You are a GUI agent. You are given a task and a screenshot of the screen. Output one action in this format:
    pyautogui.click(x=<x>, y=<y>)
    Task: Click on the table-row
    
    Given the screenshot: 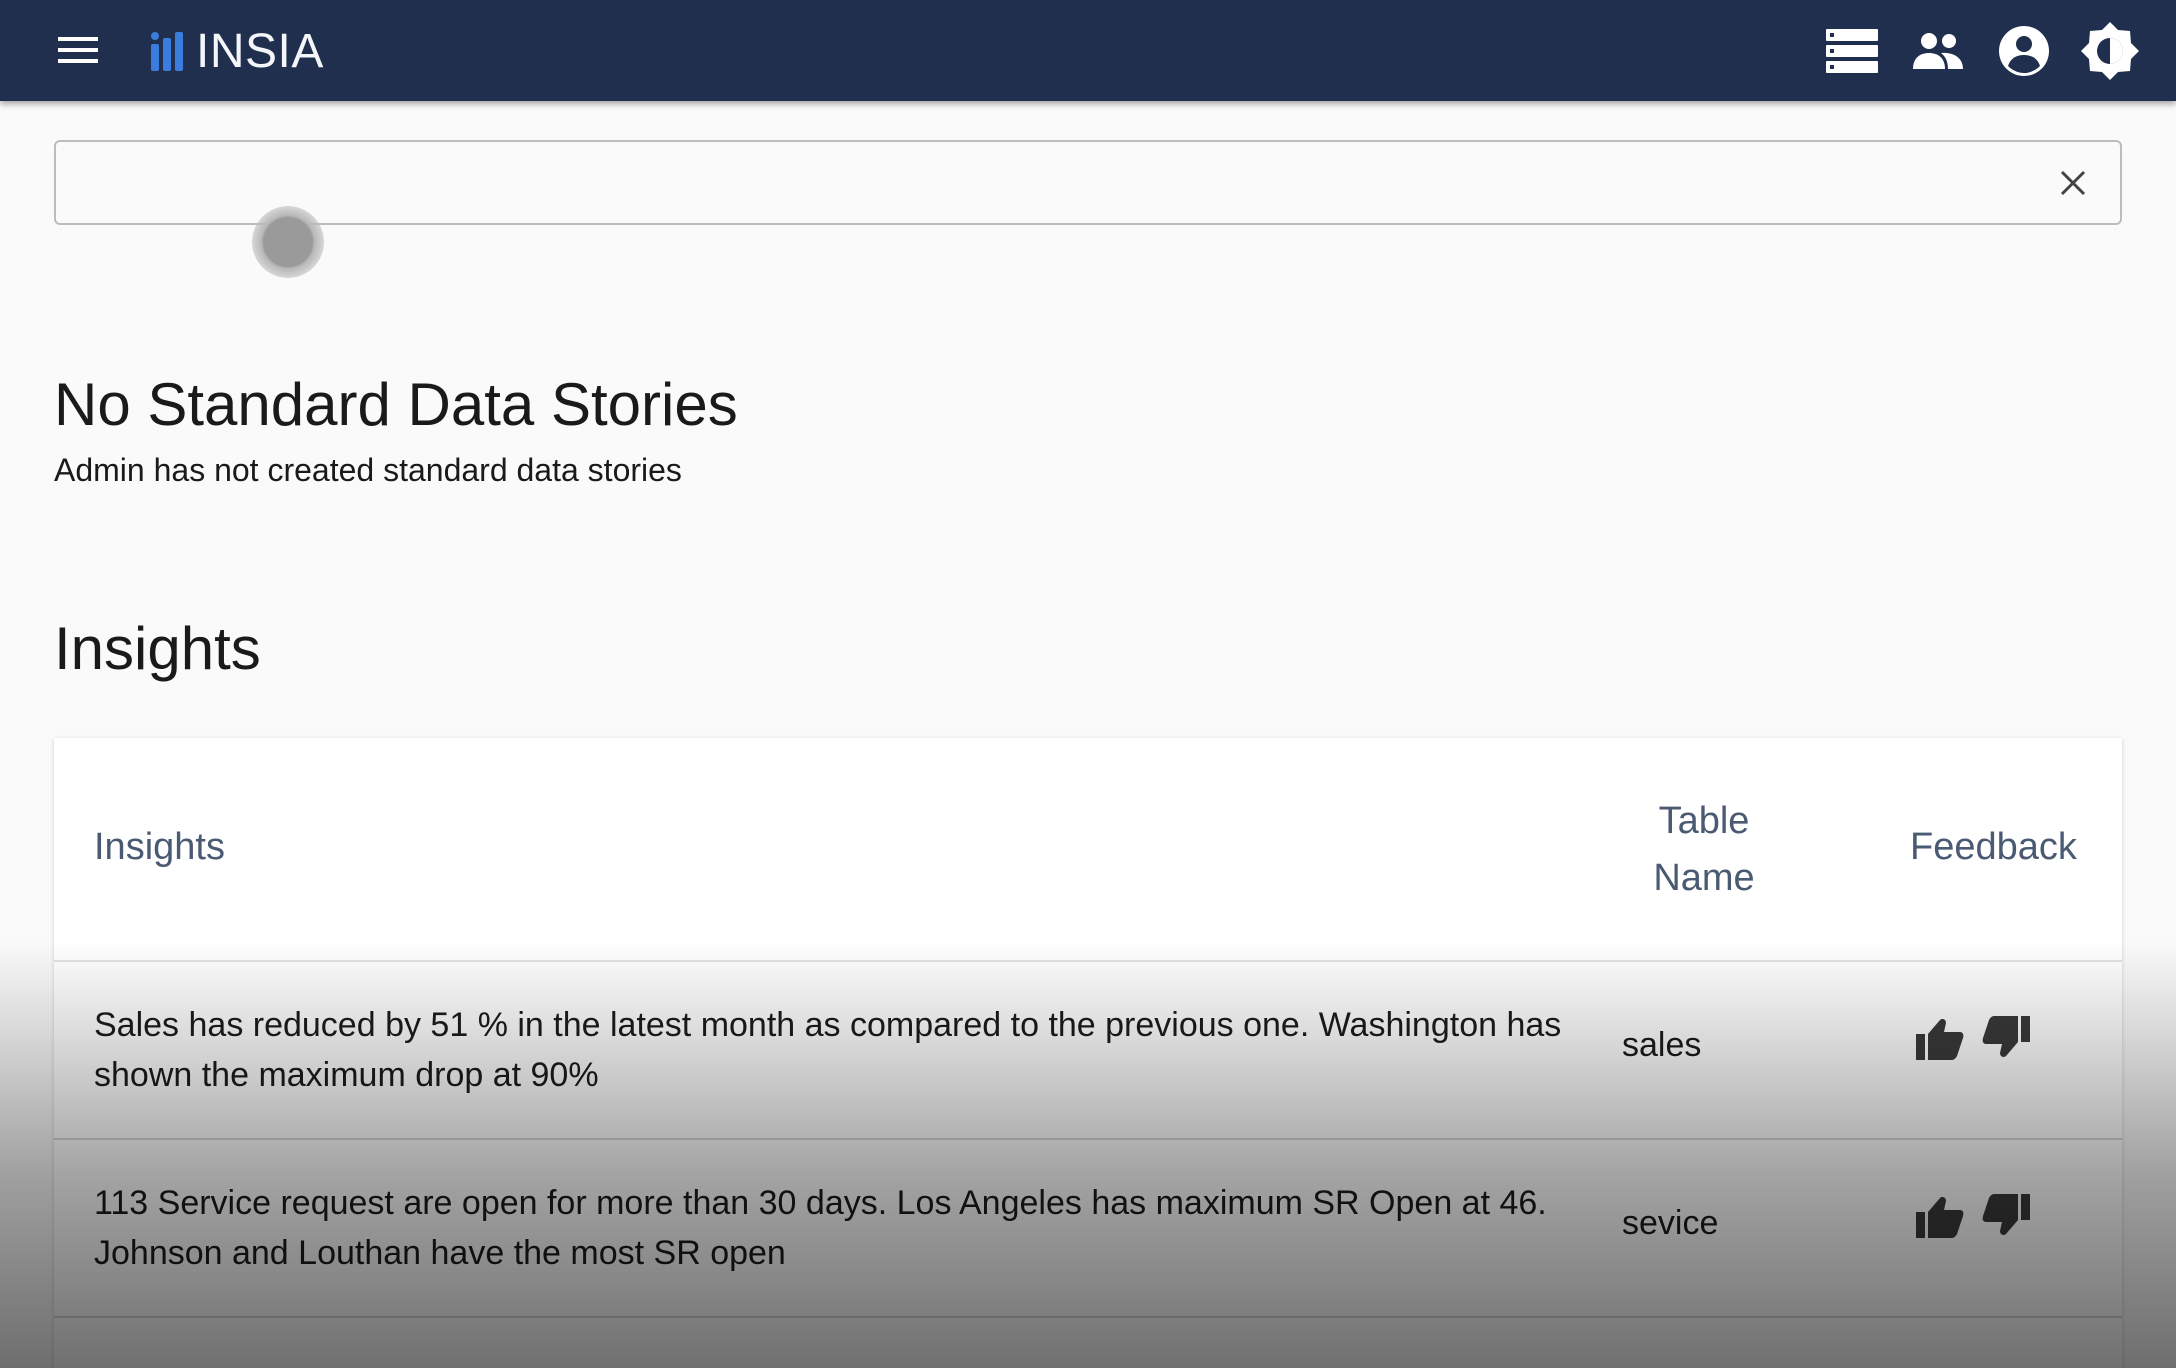 What is the action you would take?
    pyautogui.click(x=1088, y=1343)
    